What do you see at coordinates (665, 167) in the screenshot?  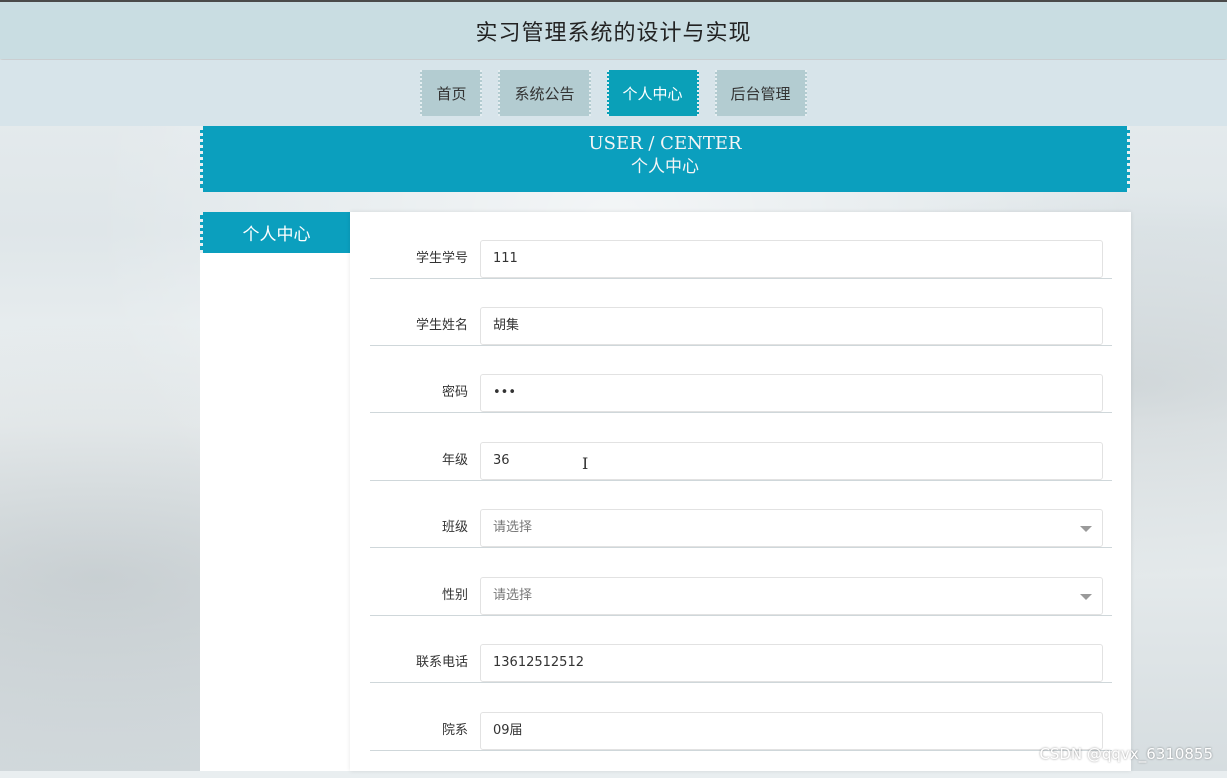 I see `banner-title-cn: 个人中心` at bounding box center [665, 167].